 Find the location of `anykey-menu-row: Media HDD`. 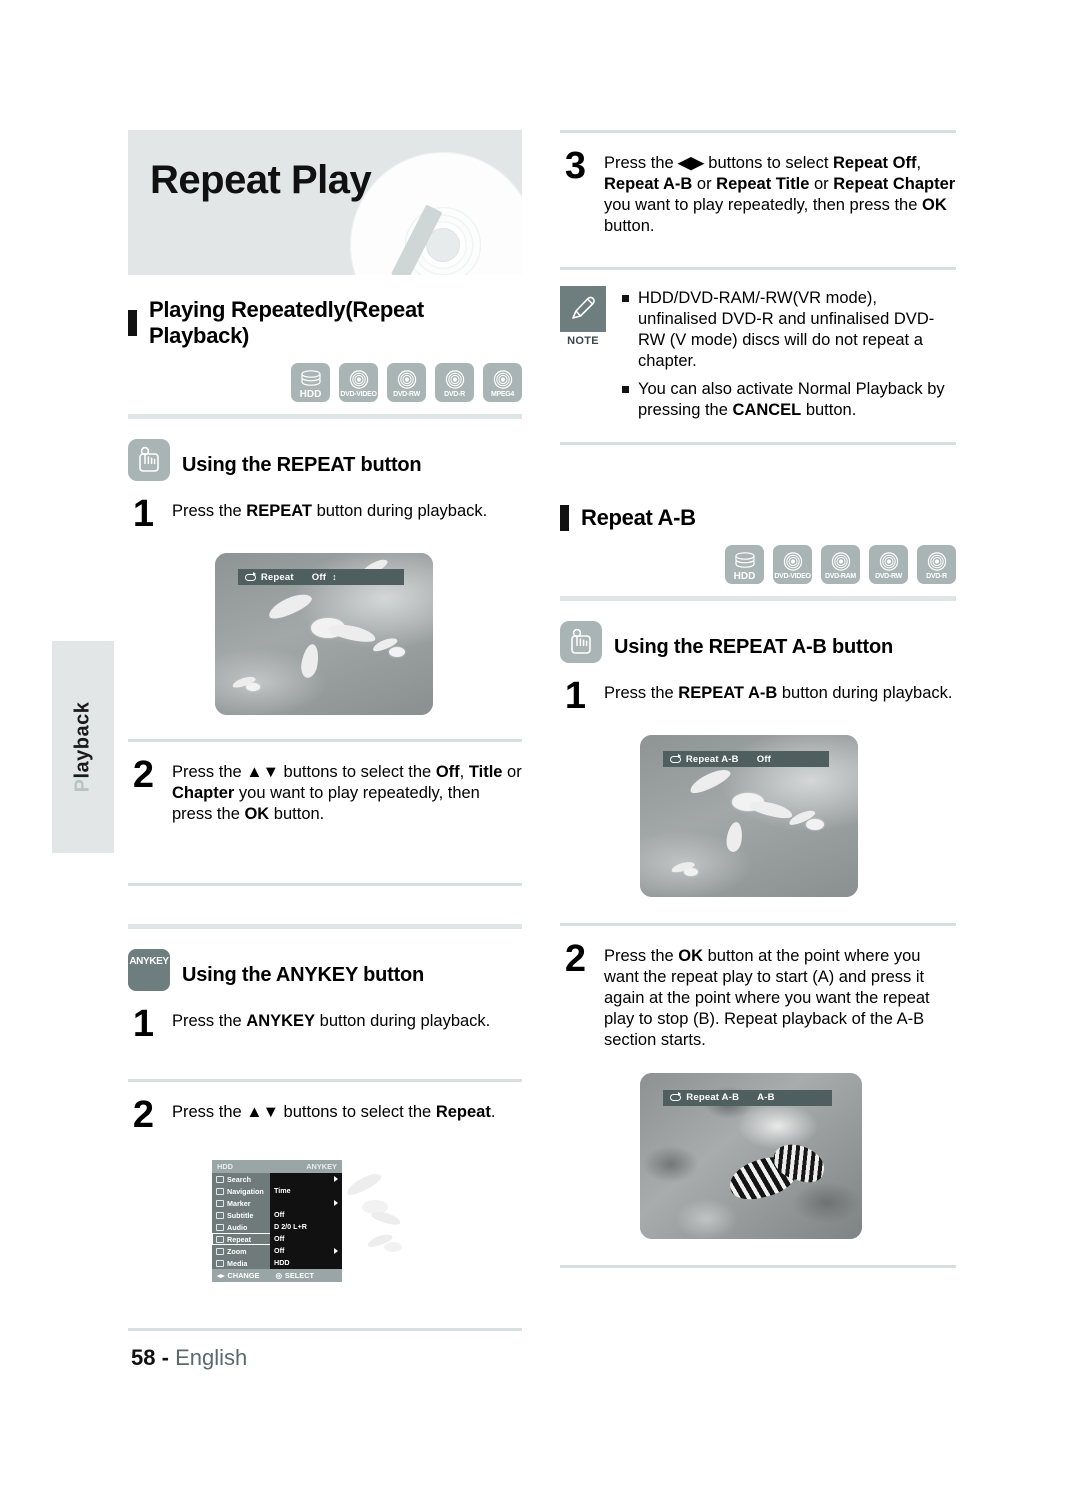

anykey-menu-row: Media HDD is located at coordinates (277, 1263).